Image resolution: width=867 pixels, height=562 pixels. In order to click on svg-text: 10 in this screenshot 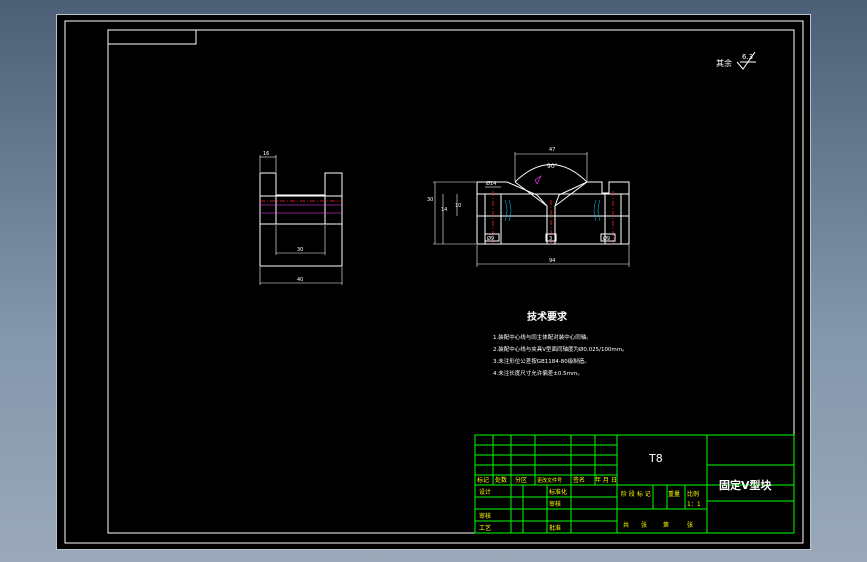, I will do `click(458, 206)`.